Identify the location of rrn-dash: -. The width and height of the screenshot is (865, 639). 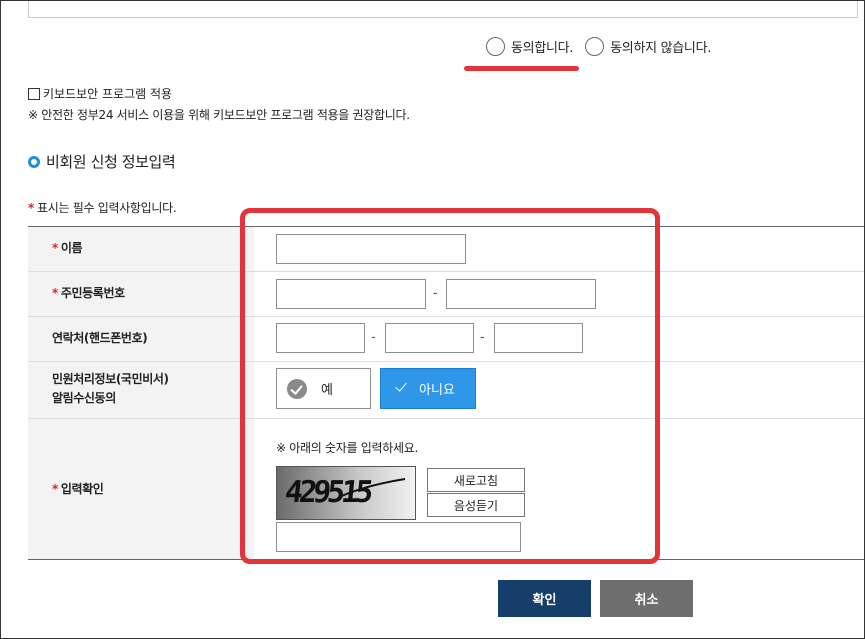
(435, 293).